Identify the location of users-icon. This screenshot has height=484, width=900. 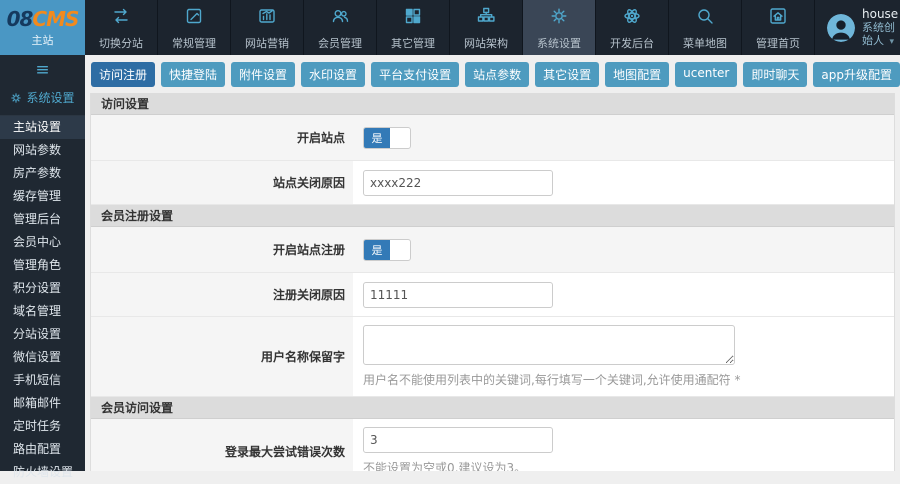
(340, 18).